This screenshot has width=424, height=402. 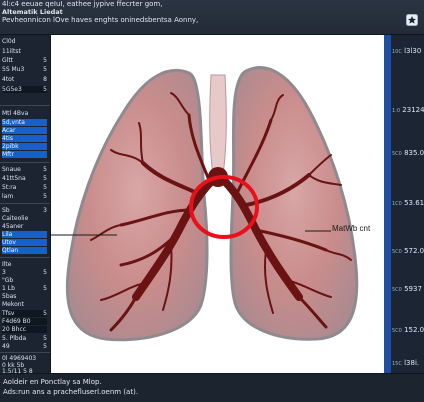 I want to click on left-item: 5G5e3 5, so click(x=24, y=89).